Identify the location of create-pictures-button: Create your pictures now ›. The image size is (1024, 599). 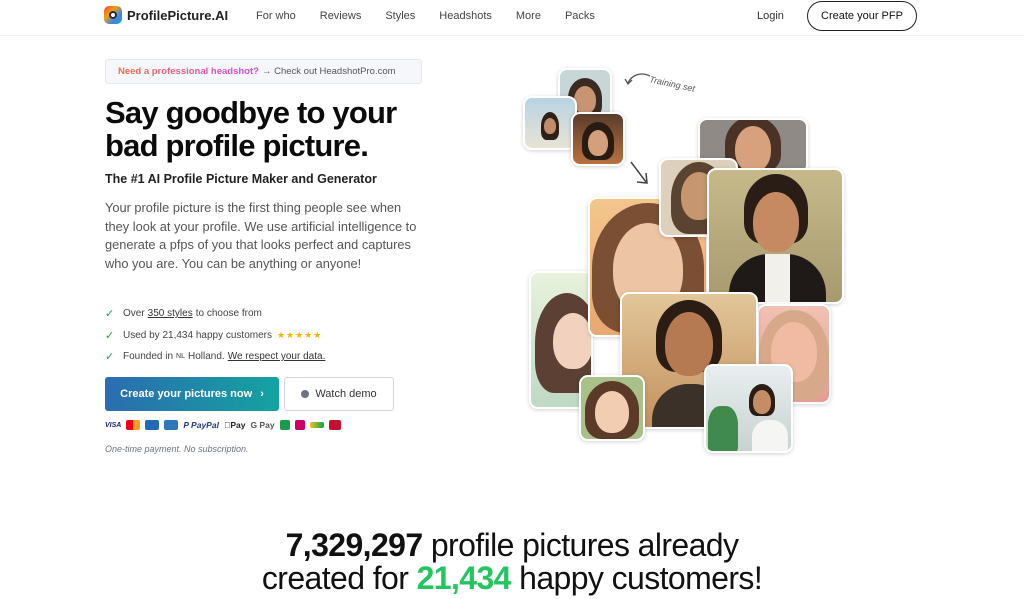
(192, 394).